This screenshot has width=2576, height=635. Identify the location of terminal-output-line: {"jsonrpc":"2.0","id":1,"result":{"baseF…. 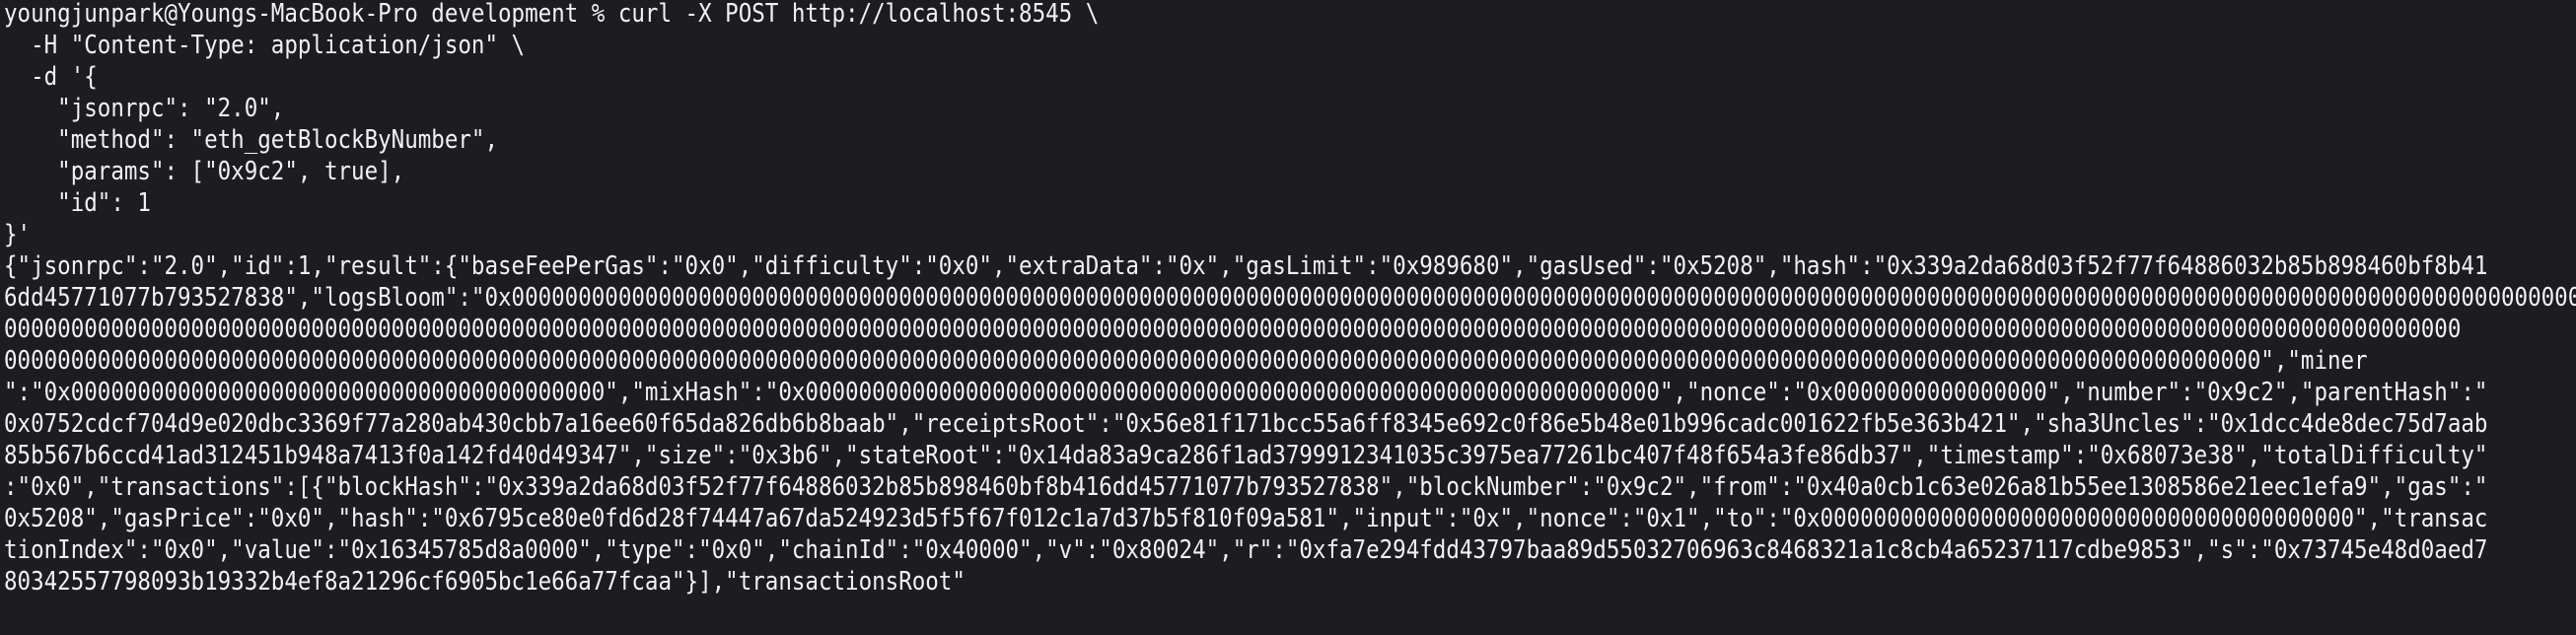
(1246, 266).